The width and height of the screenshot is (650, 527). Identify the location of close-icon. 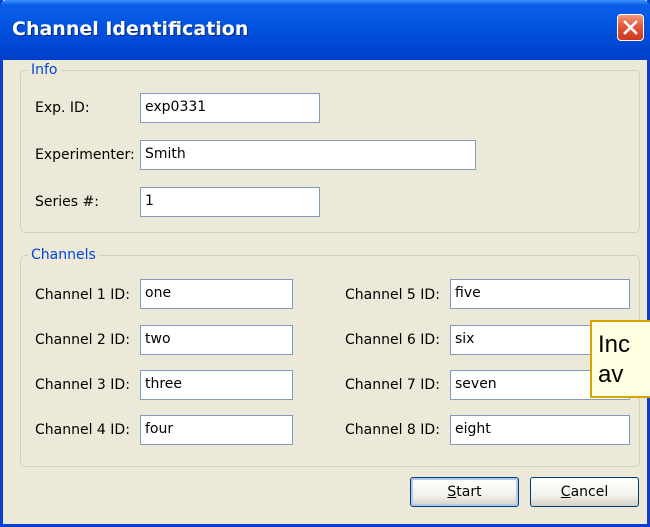
(630, 27).